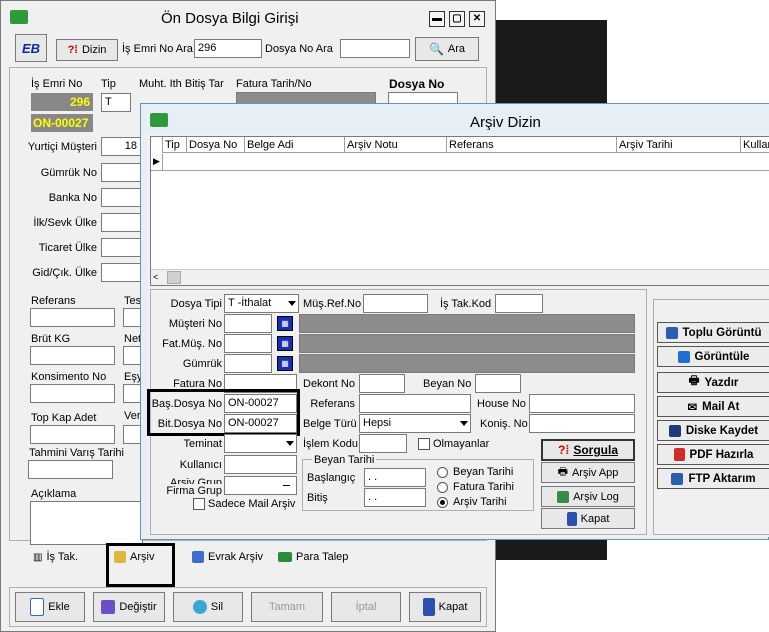  Describe the element at coordinates (295, 145) in the screenshot. I see `grid-column-header: Belge Adi` at that location.